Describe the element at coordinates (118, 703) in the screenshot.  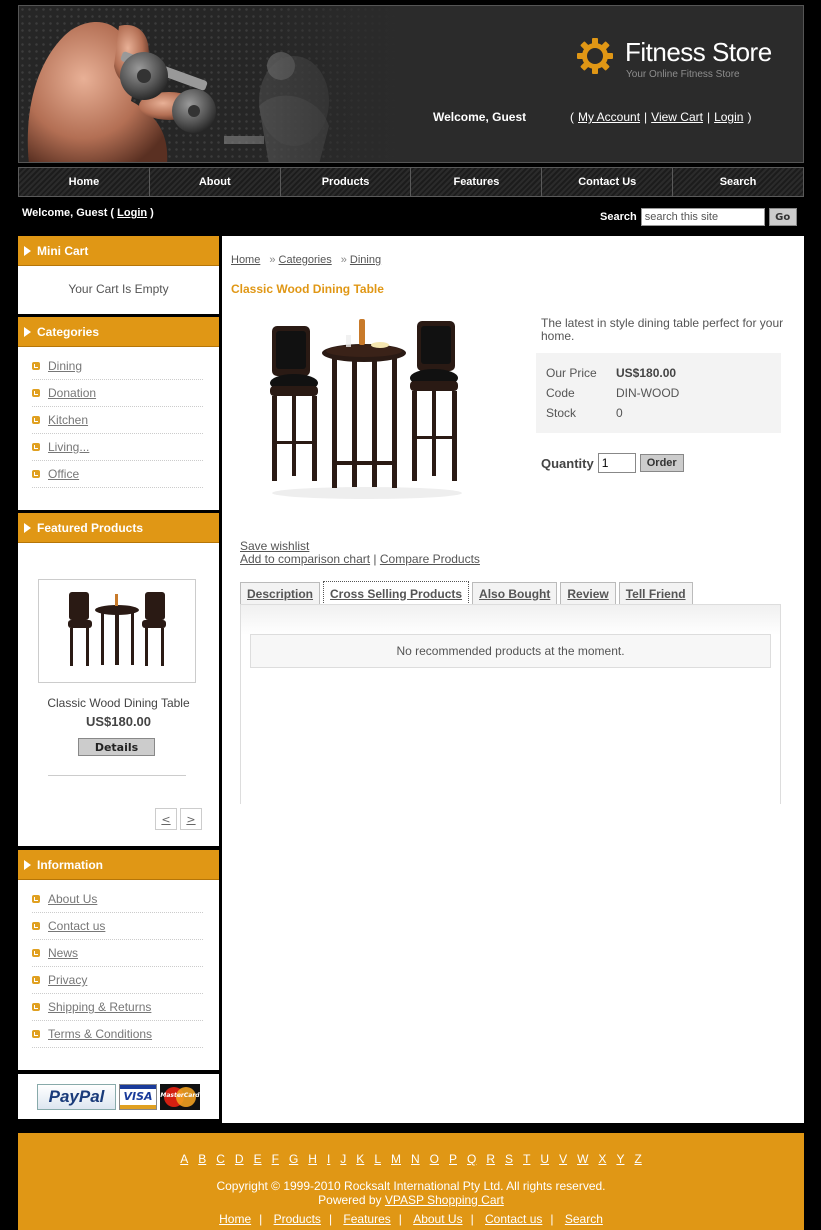
I see `featured-product-name: Classic Wood Dining Table` at that location.